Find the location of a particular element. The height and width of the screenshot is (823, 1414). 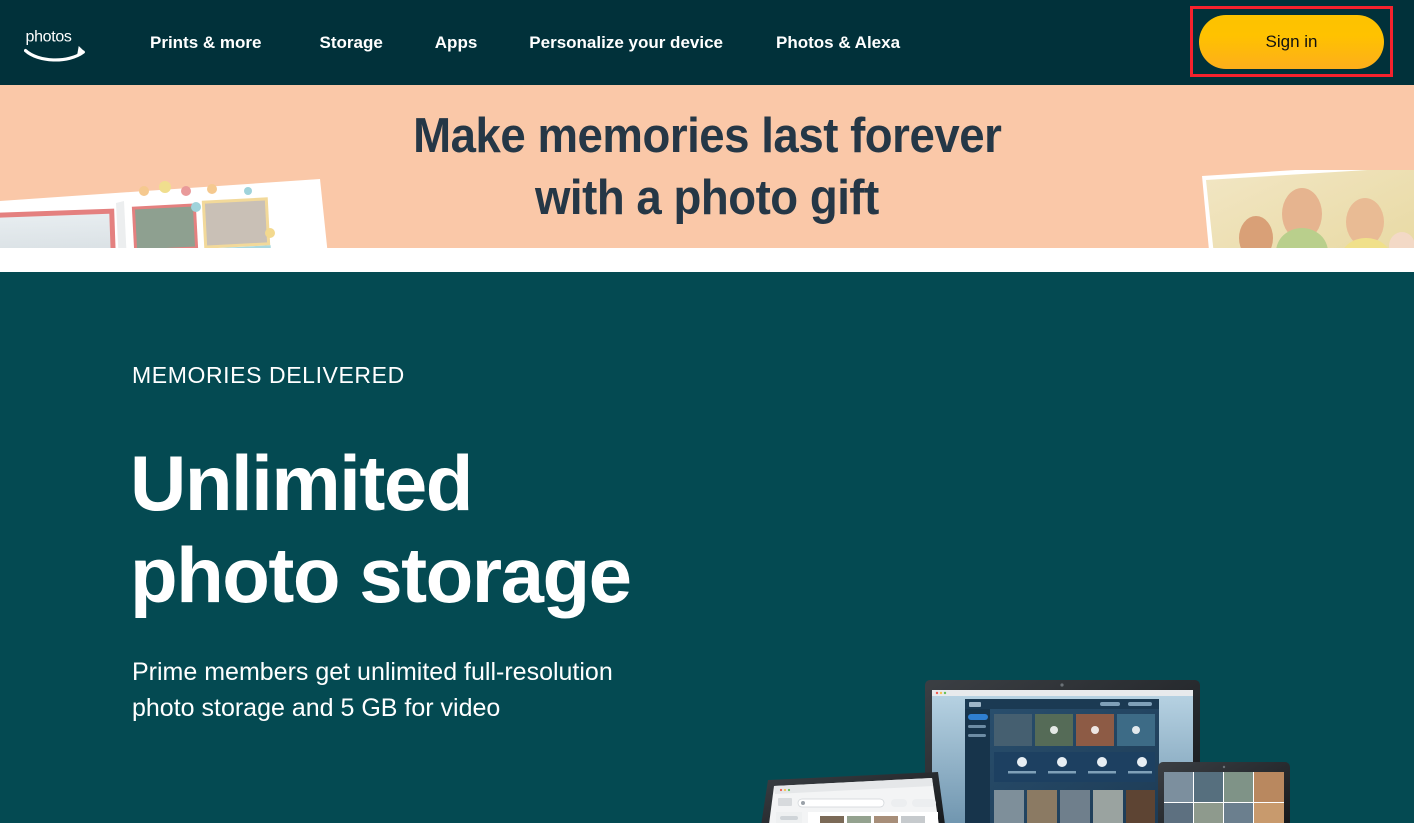

nav-item-photos-and-alexa: Photos & Alexa is located at coordinates (838, 43).